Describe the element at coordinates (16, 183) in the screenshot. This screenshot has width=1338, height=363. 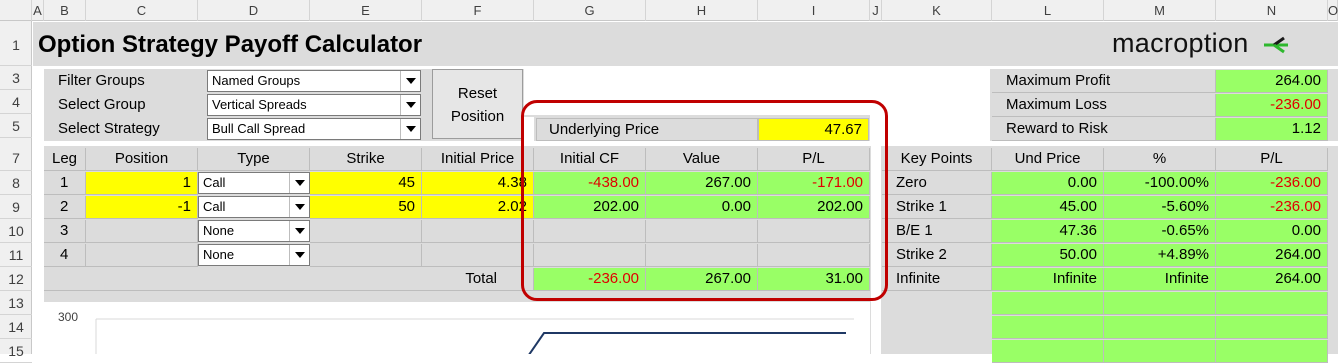
I see `row-header: 8` at that location.